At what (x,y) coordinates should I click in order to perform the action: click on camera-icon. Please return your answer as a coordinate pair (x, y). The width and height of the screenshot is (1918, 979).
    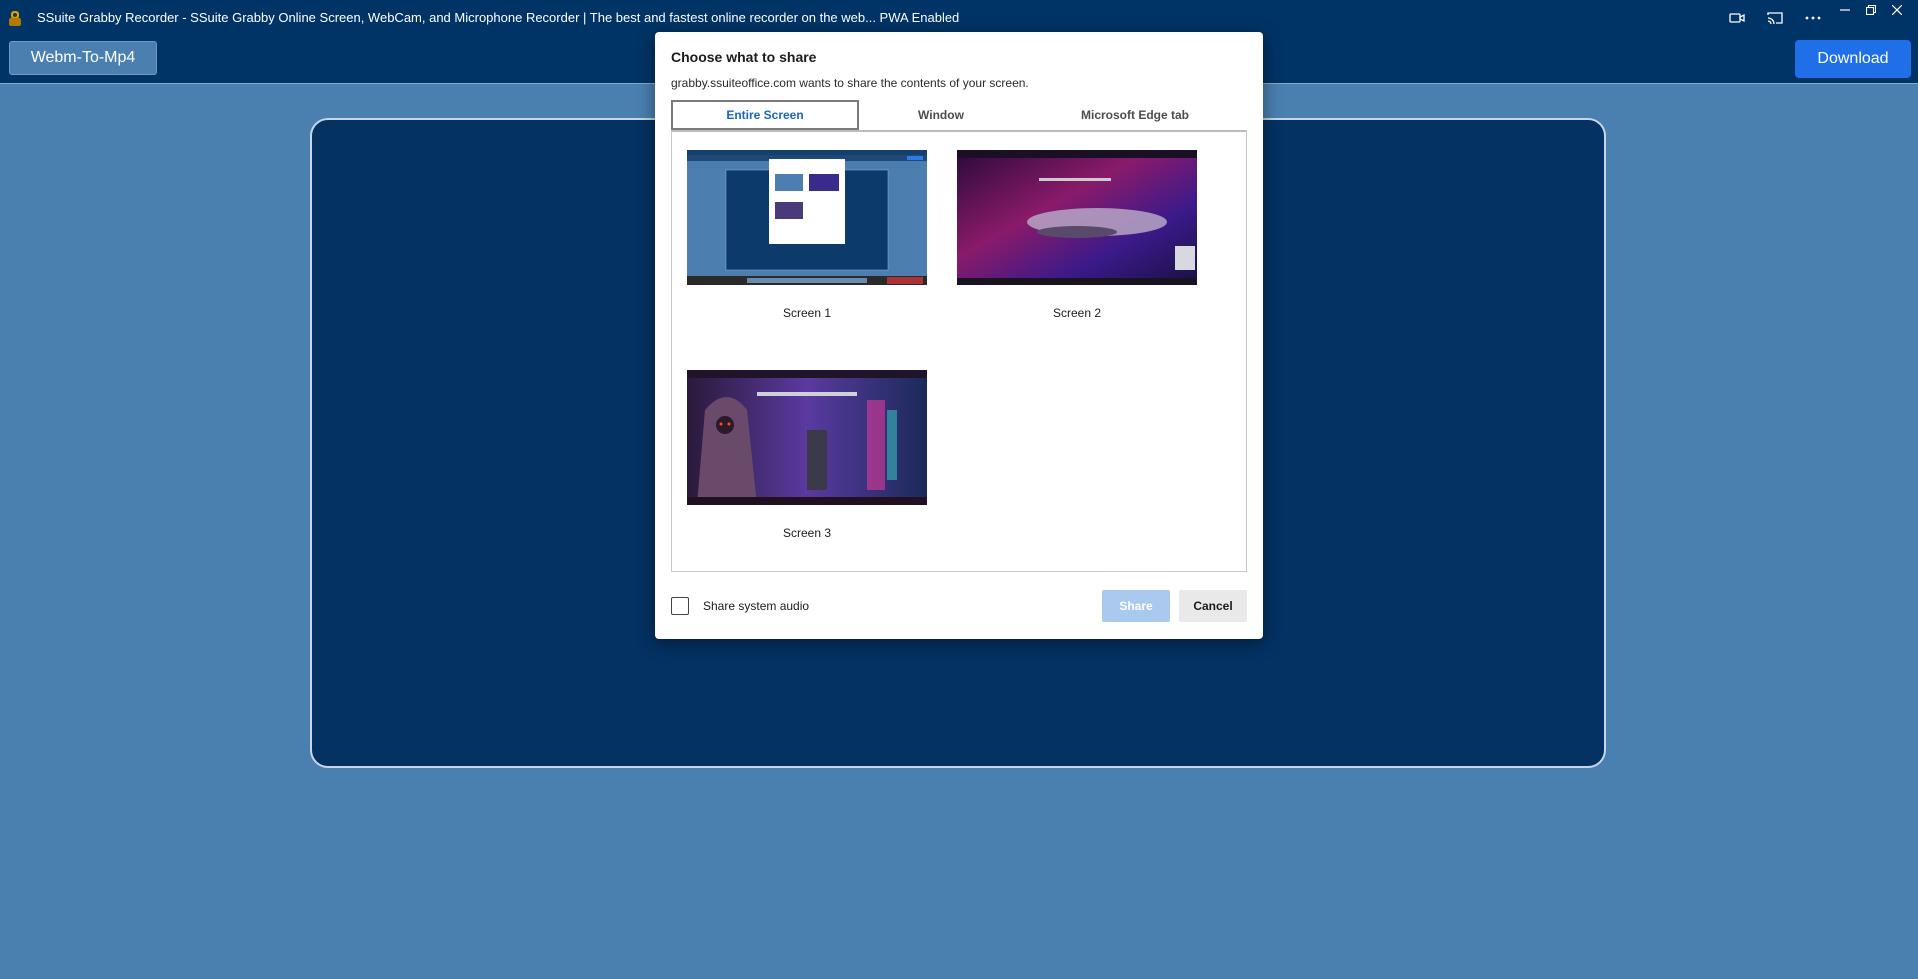
    Looking at the image, I should click on (1737, 17).